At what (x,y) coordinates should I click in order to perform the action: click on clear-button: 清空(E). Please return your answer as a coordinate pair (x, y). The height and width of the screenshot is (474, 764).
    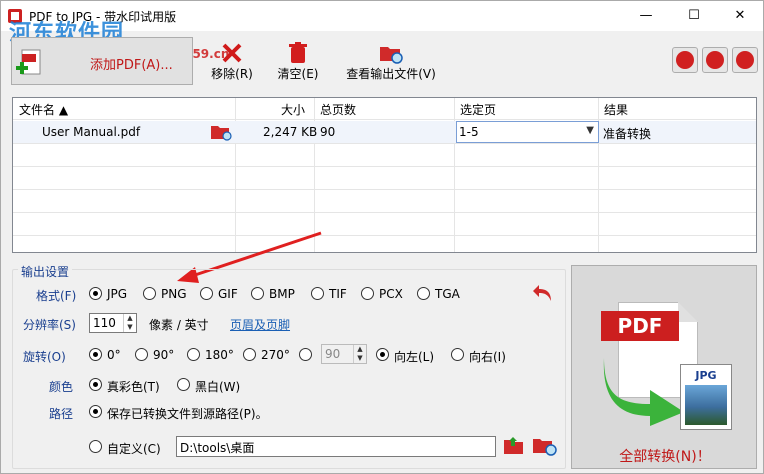
    Looking at the image, I should click on (298, 63).